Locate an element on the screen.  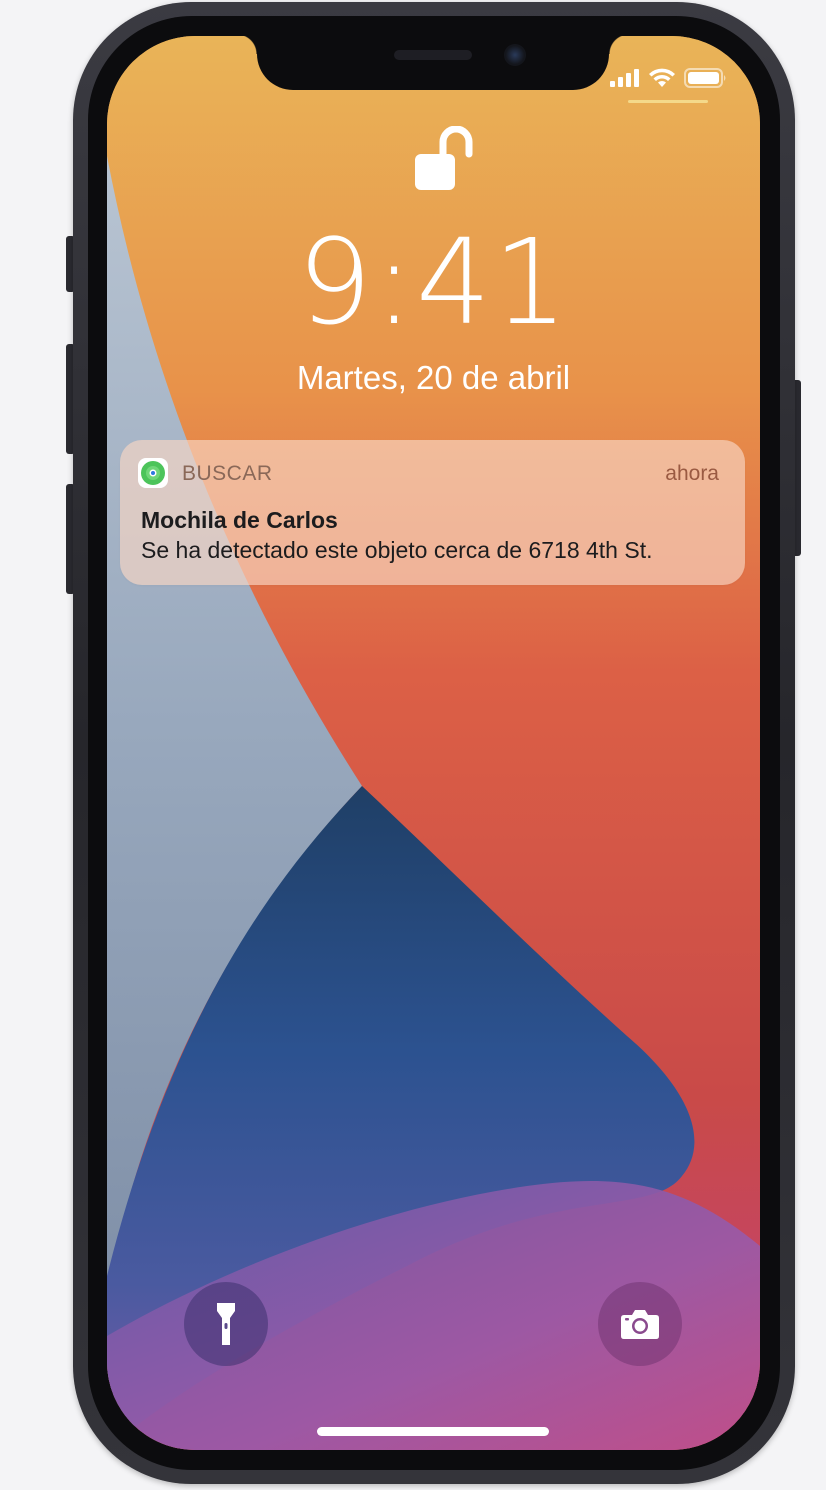
front-camera is located at coordinates (515, 55).